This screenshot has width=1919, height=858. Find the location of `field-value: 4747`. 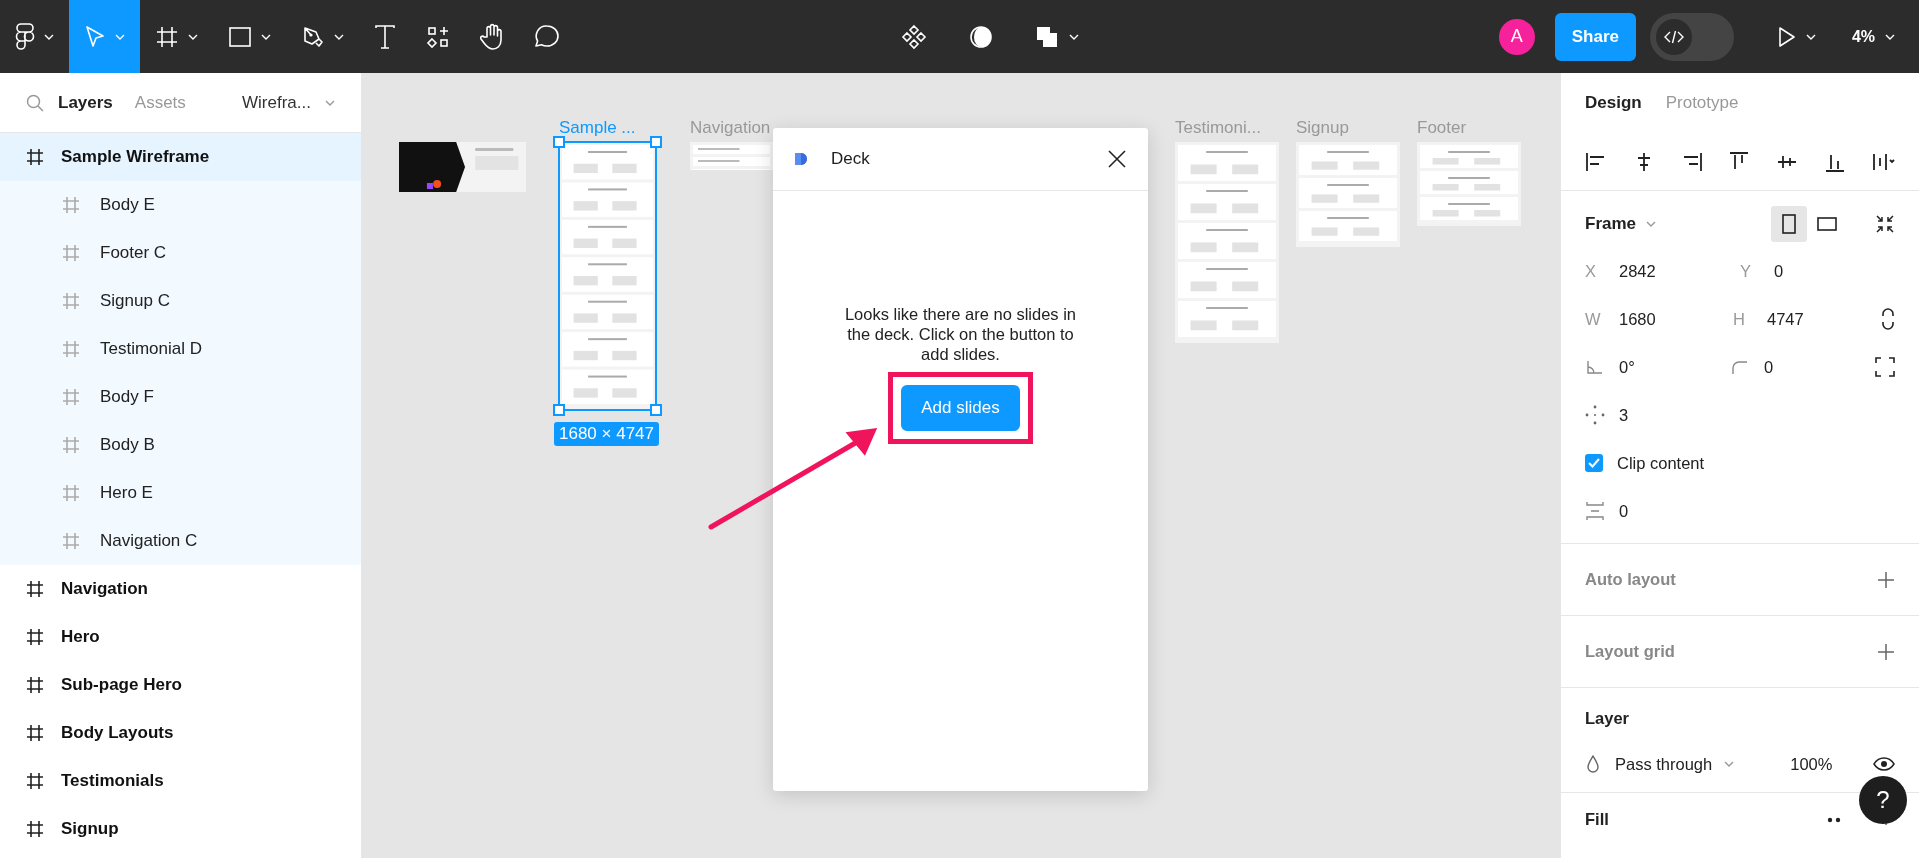

field-value: 4747 is located at coordinates (1785, 319).